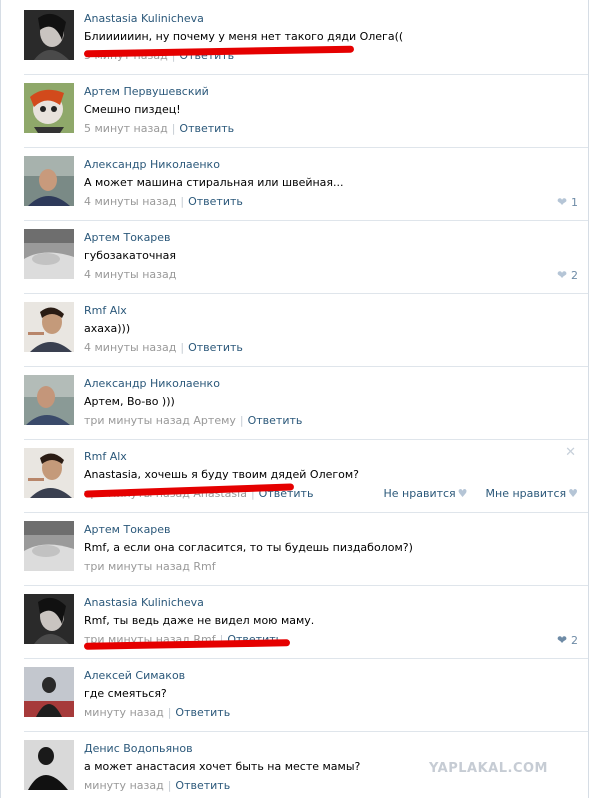 This screenshot has height=805, width=592. What do you see at coordinates (130, 255) in the screenshot?
I see `comment-text: губозакаточная` at bounding box center [130, 255].